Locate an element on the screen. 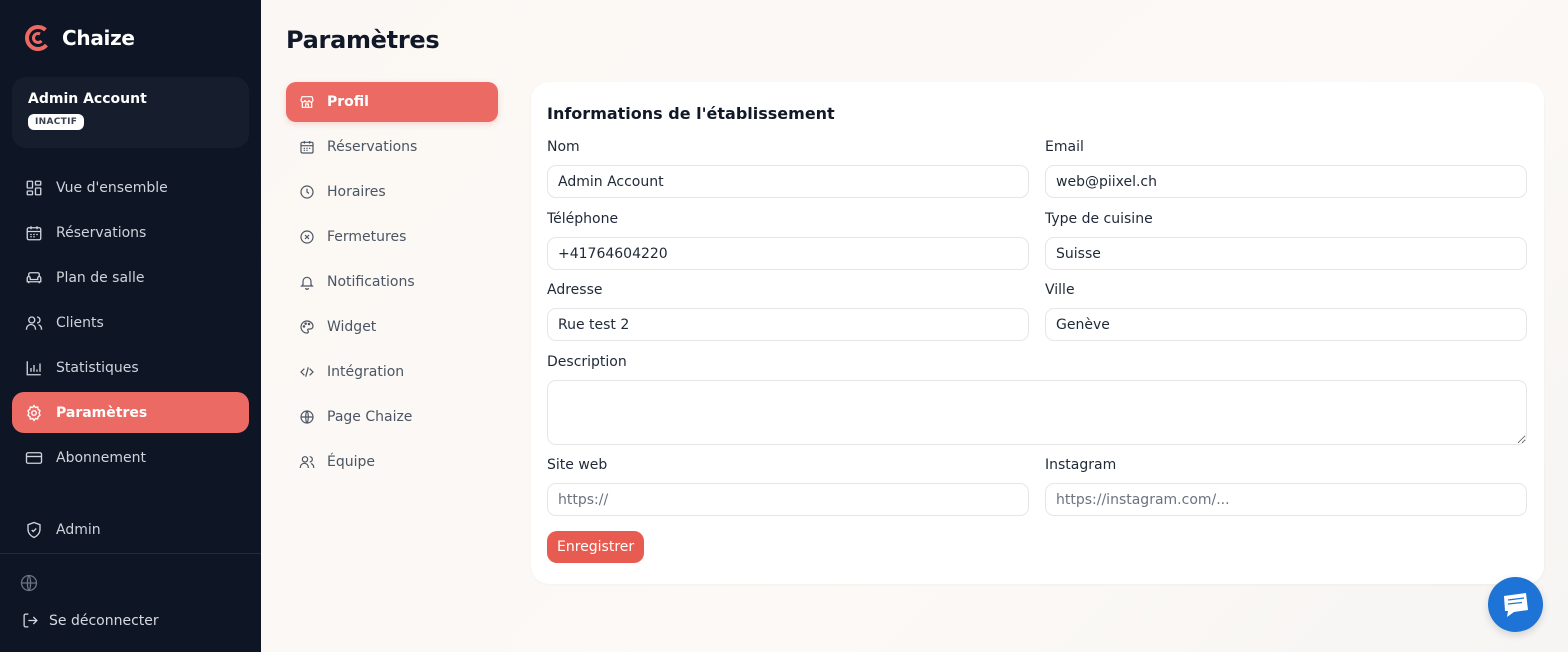  account-name: Admin Account is located at coordinates (87, 99).